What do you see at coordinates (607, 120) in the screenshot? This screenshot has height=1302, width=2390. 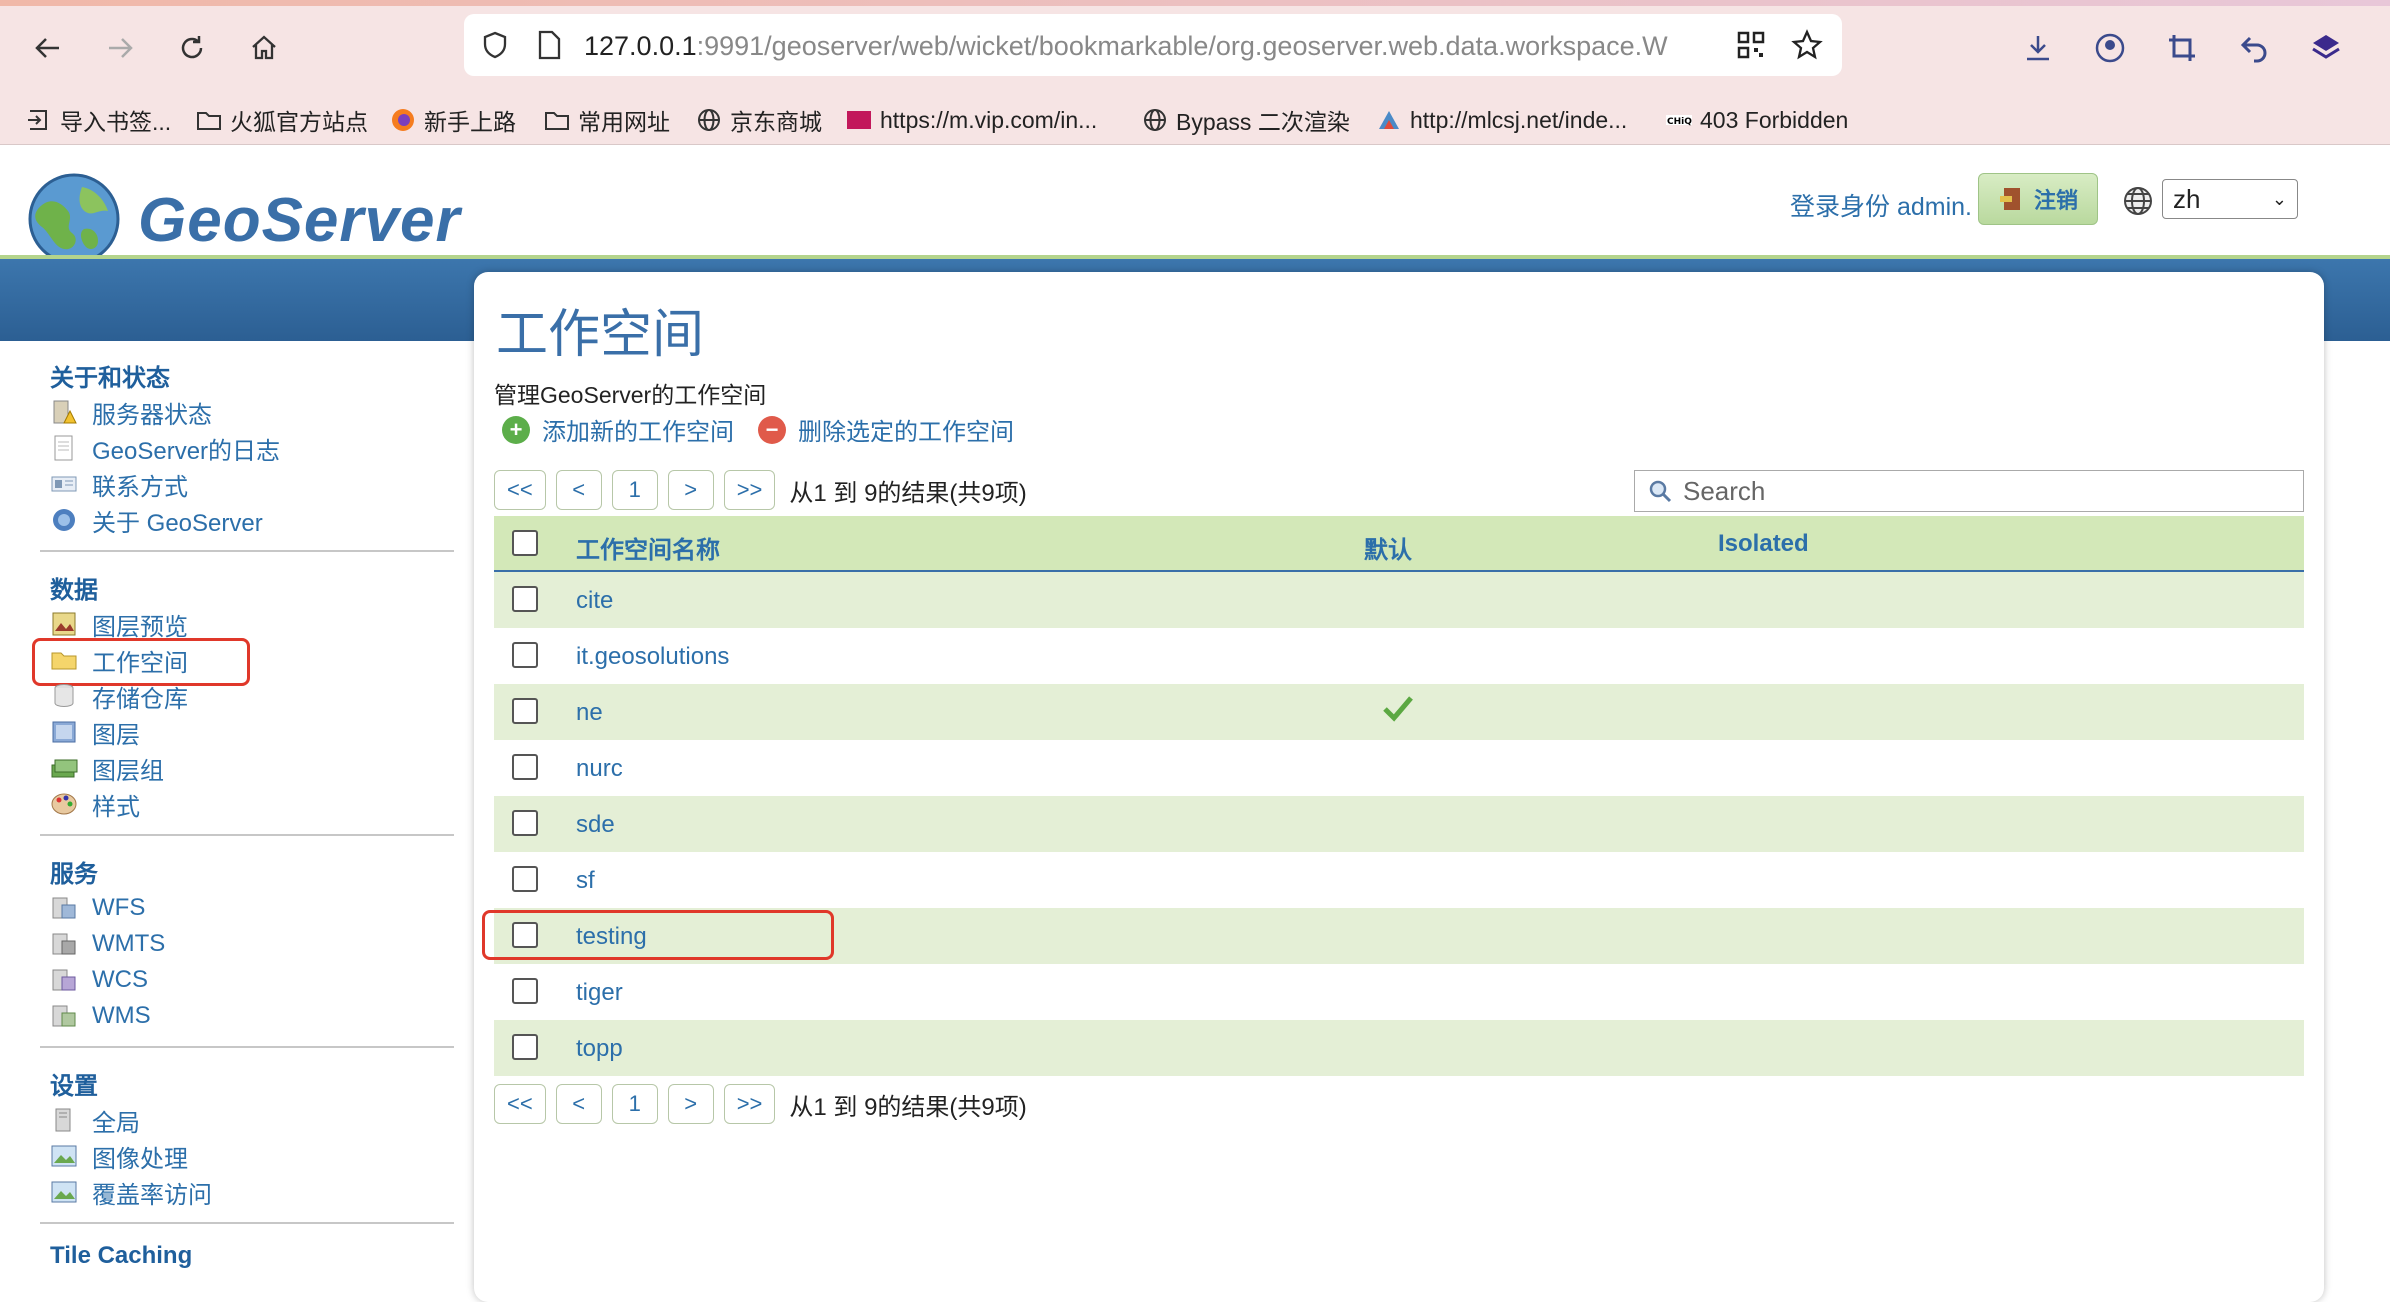 I see `bookmark-item: 常用网址` at bounding box center [607, 120].